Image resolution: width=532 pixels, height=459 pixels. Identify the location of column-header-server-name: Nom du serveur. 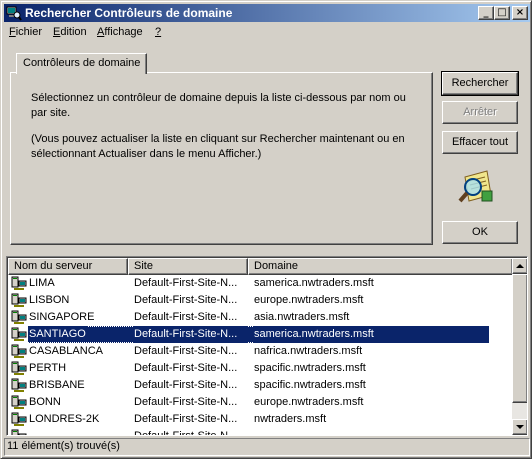
(68, 266).